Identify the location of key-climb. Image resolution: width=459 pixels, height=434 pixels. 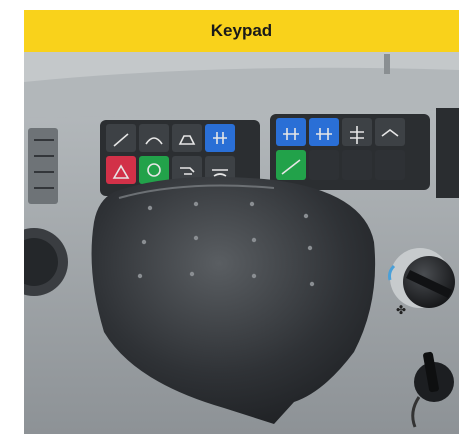
(291, 165).